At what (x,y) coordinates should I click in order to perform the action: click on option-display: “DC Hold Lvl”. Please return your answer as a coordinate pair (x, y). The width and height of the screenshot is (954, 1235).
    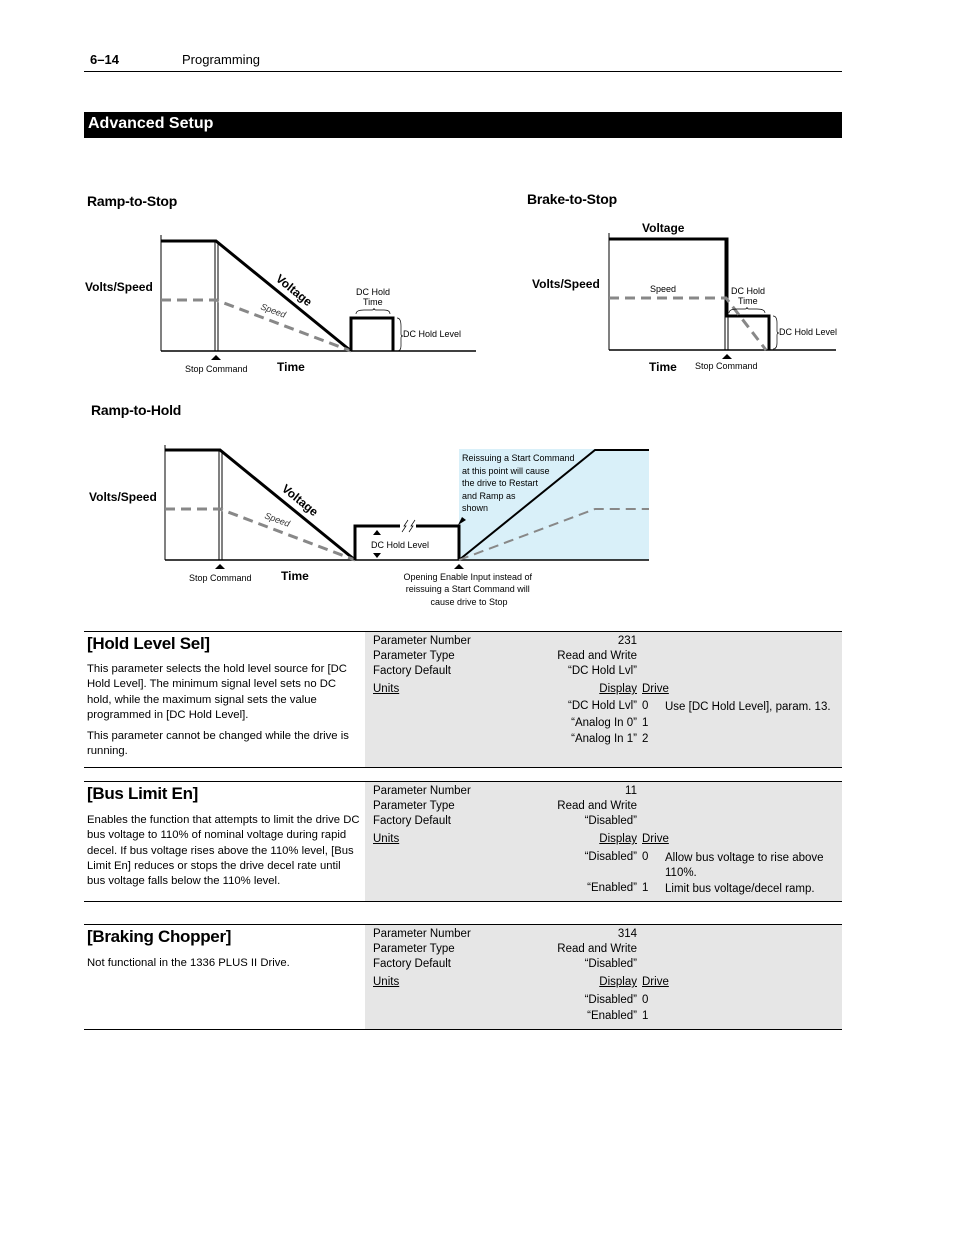
    Looking at the image, I should click on (602, 706).